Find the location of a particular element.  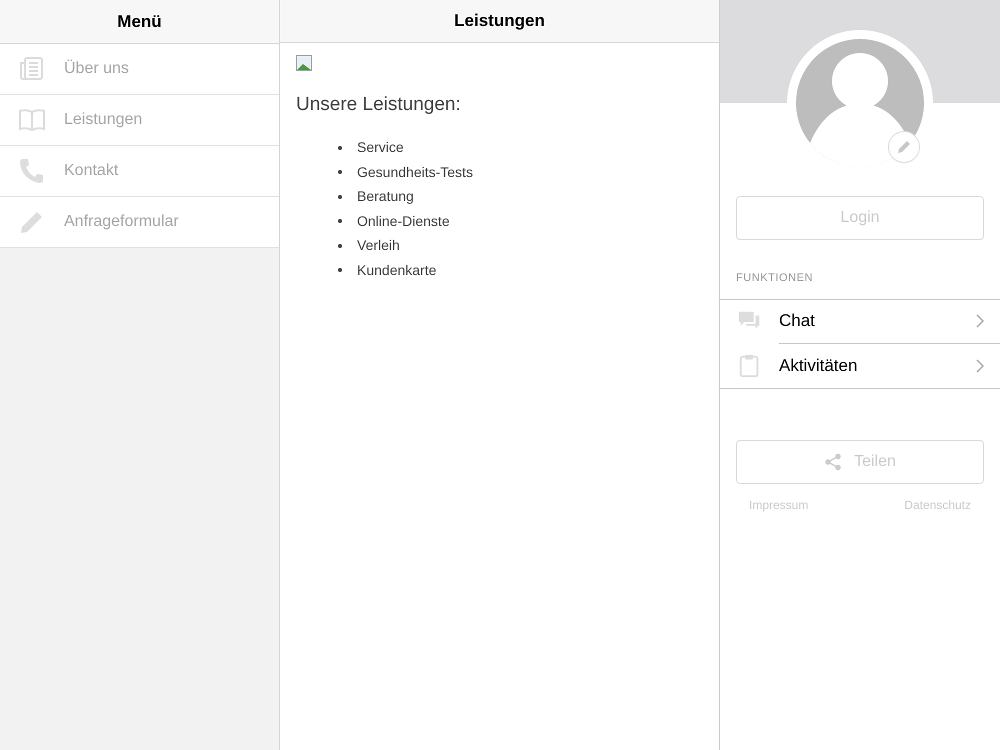

menu-item: Über uns is located at coordinates (96, 69).